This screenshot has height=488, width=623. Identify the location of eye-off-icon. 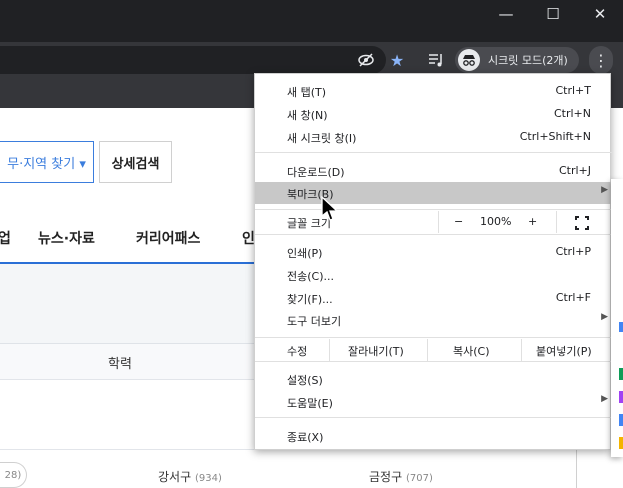
(366, 60).